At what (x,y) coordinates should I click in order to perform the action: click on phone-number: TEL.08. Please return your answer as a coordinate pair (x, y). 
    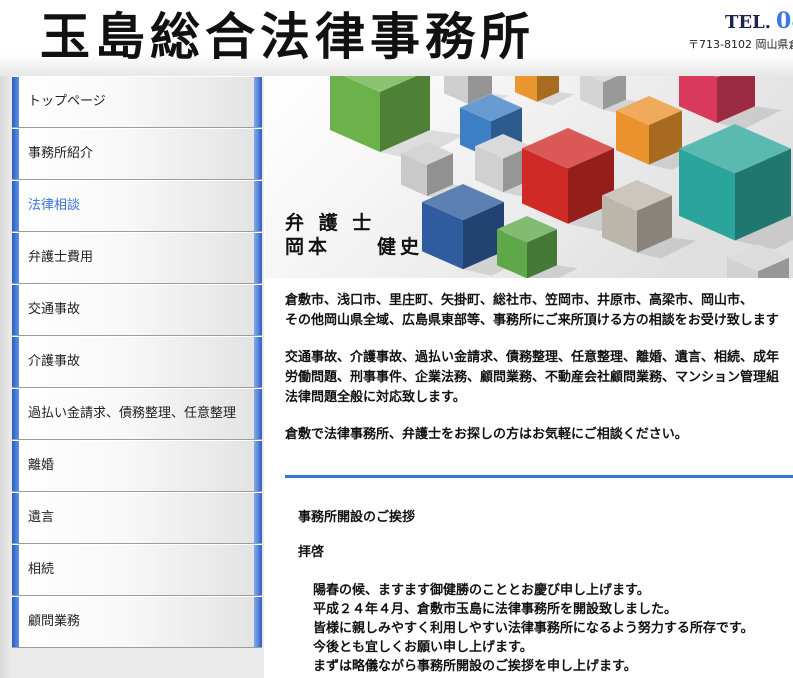
    Looking at the image, I should click on (759, 21).